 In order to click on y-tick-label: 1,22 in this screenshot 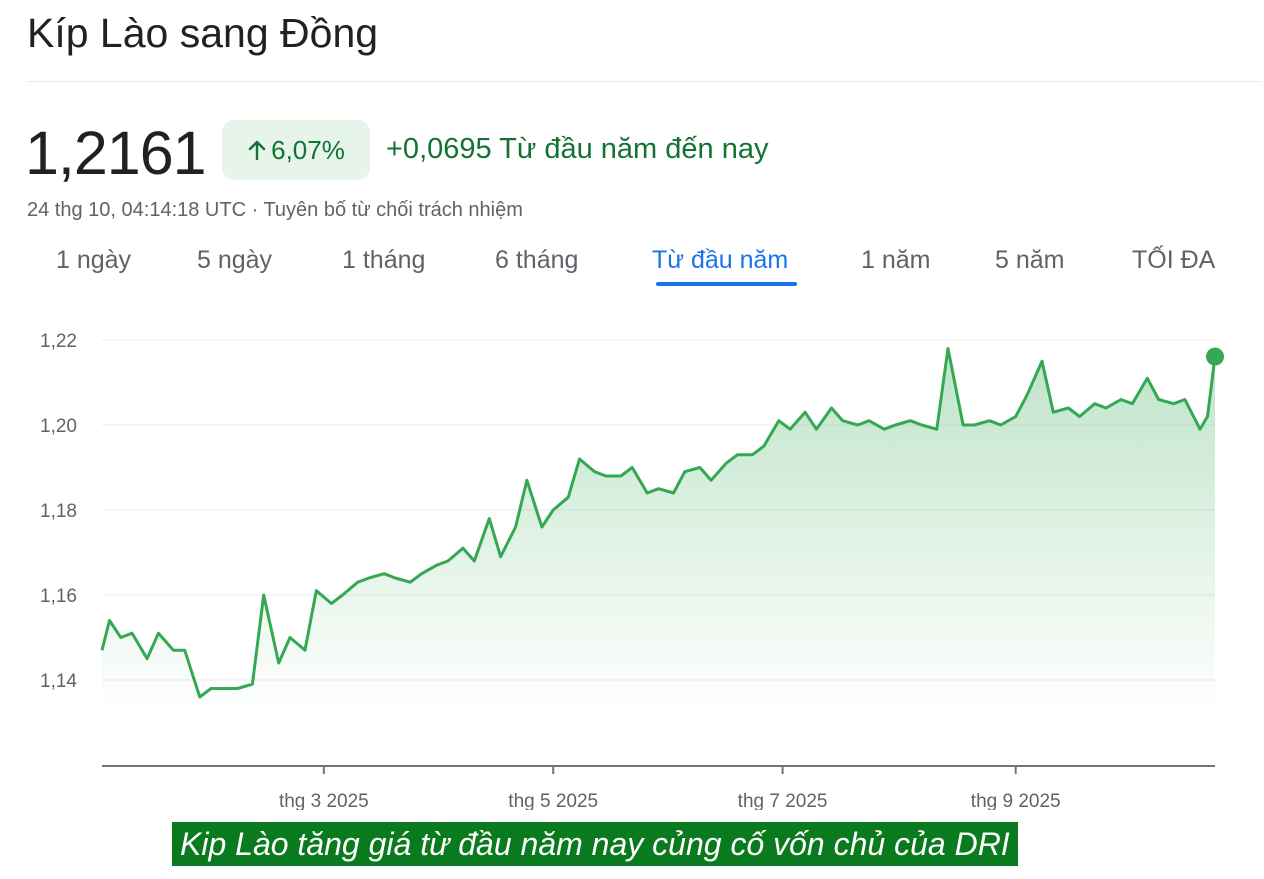, I will do `click(58, 341)`.